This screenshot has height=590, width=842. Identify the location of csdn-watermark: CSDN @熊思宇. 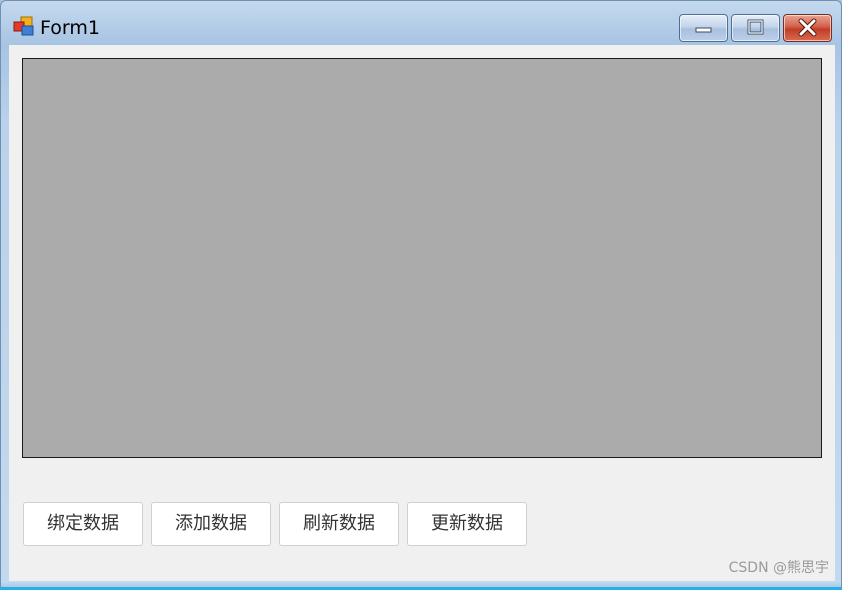
(778, 568).